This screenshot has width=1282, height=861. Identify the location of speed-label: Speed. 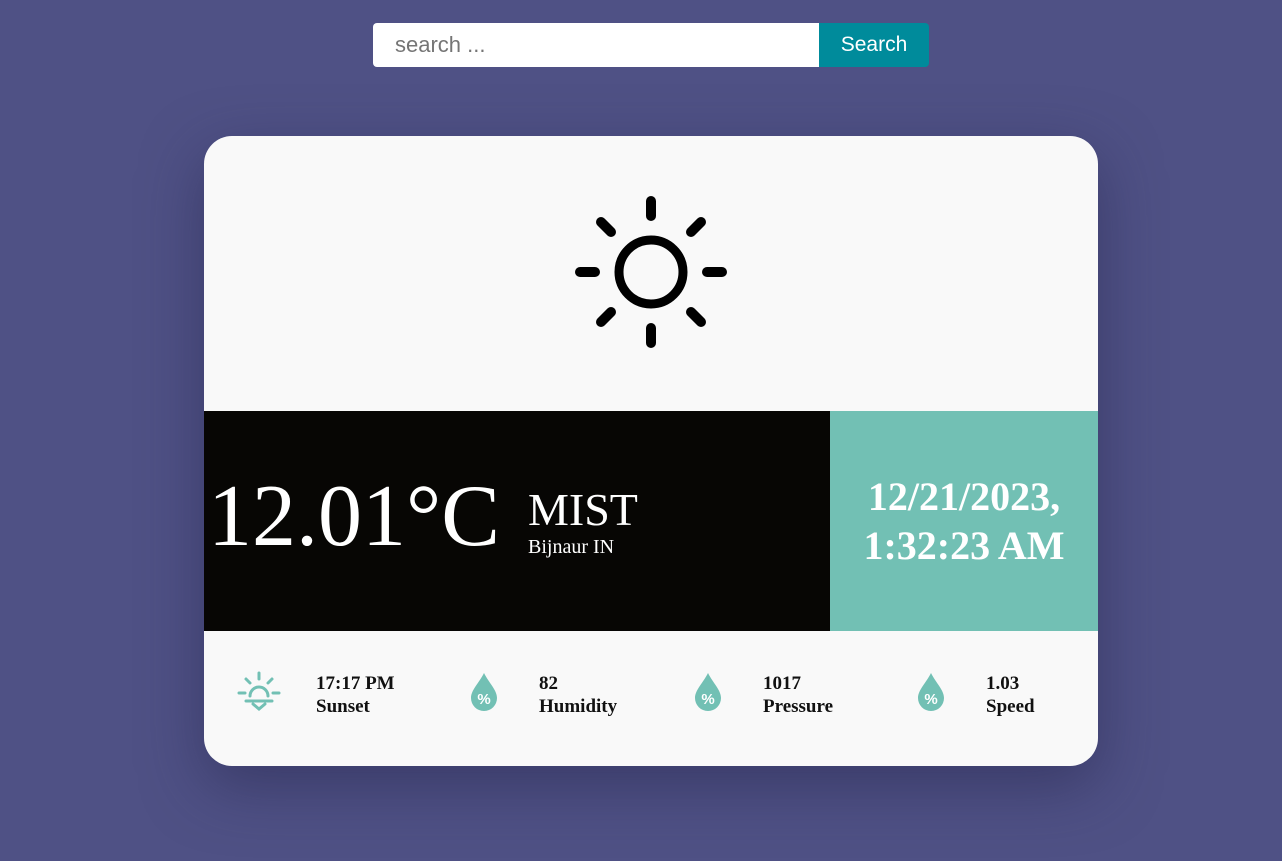
(1010, 706).